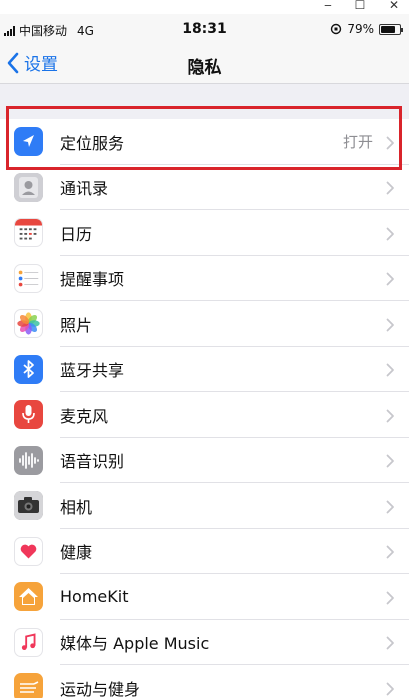  What do you see at coordinates (204, 415) in the screenshot?
I see `settings-row: 麦克风` at bounding box center [204, 415].